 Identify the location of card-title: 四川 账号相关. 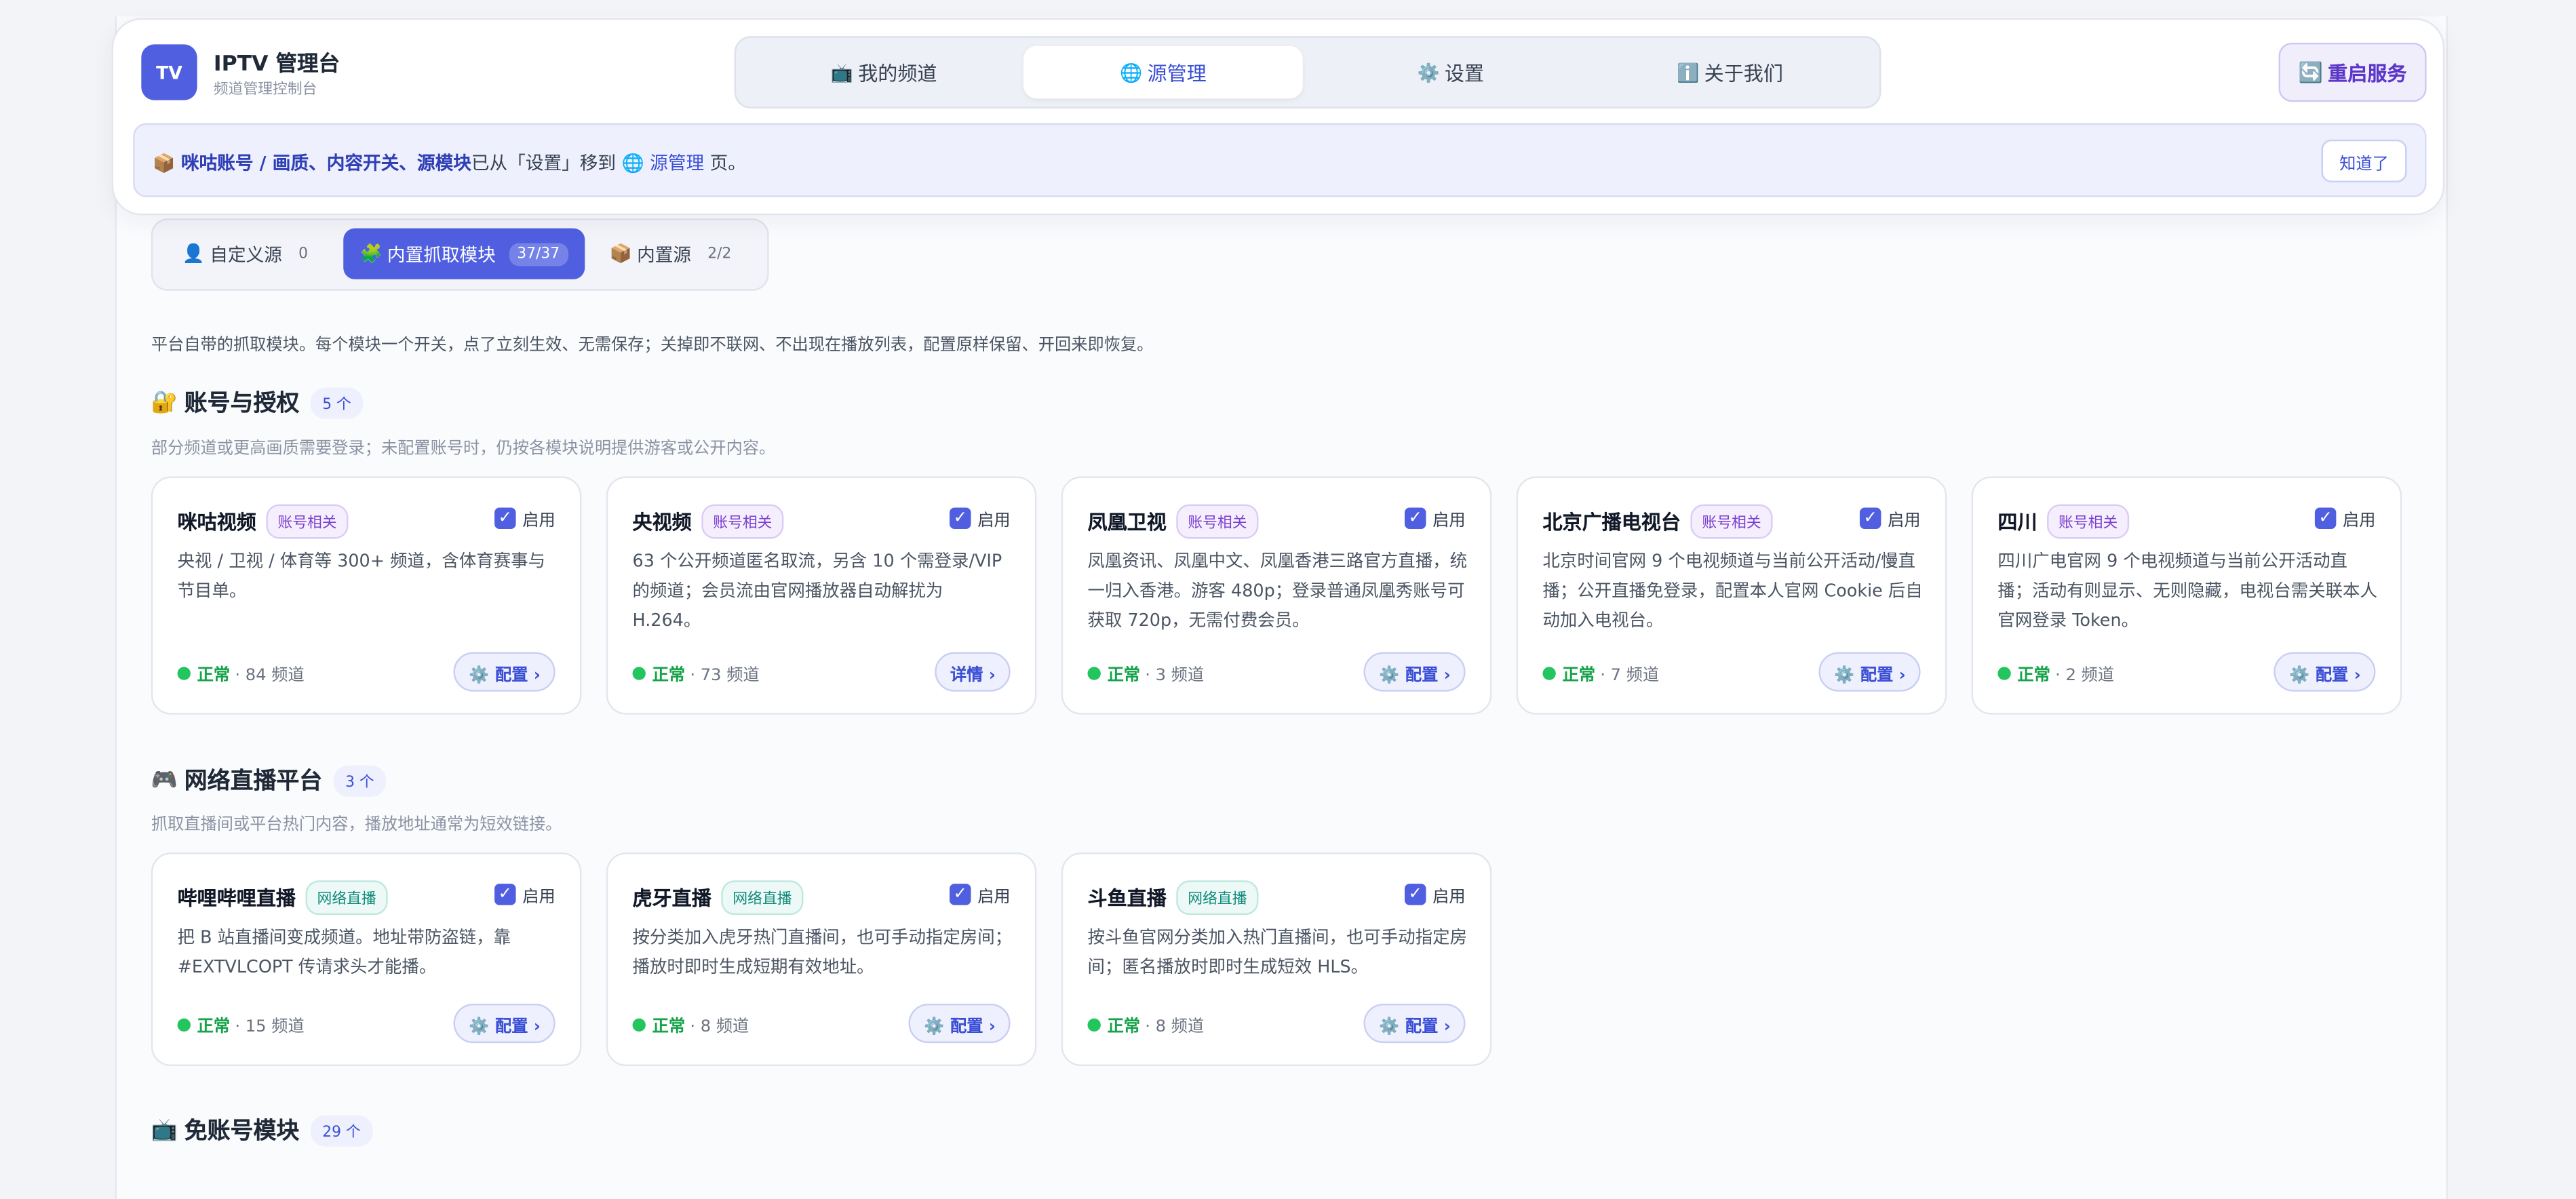
(2063, 521).